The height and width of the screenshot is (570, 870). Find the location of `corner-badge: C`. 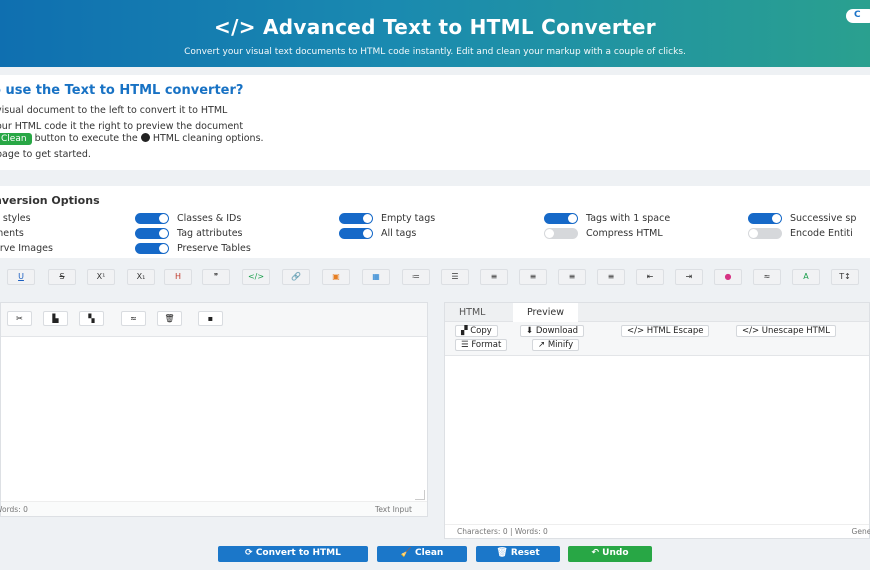

corner-badge: C is located at coordinates (858, 16).